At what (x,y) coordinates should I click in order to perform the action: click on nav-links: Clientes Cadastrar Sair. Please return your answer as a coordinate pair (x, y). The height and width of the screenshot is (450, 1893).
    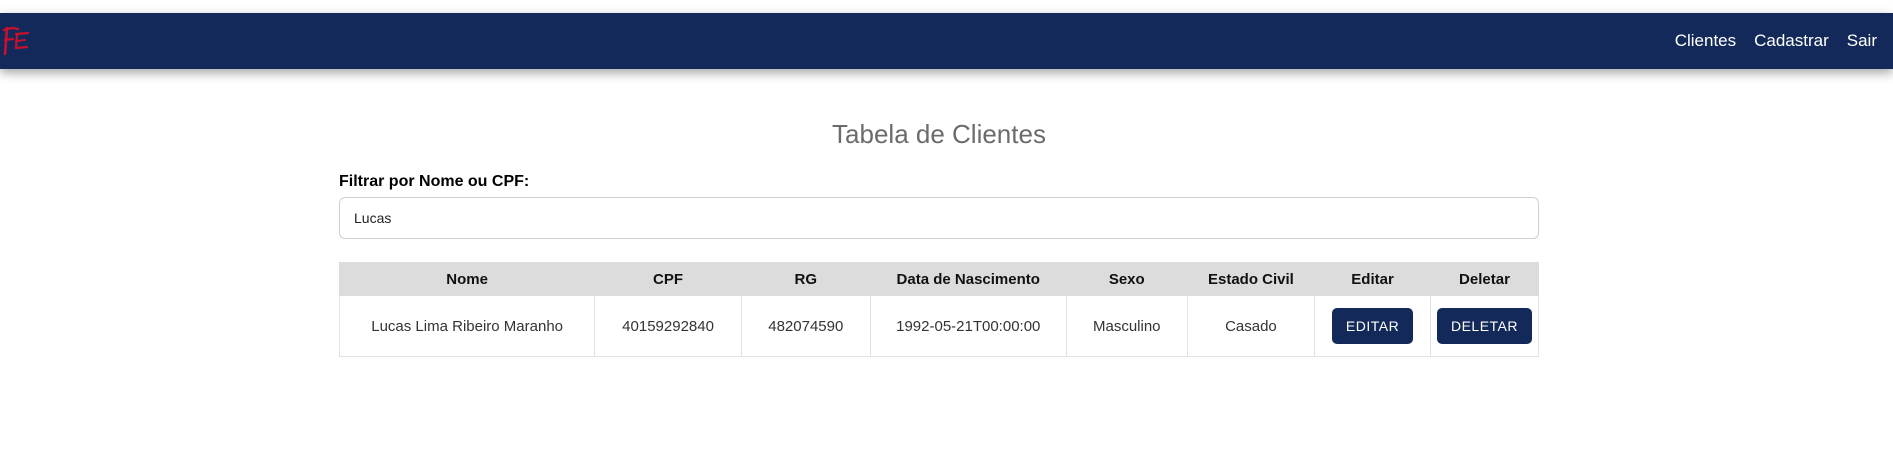
    Looking at the image, I should click on (1784, 41).